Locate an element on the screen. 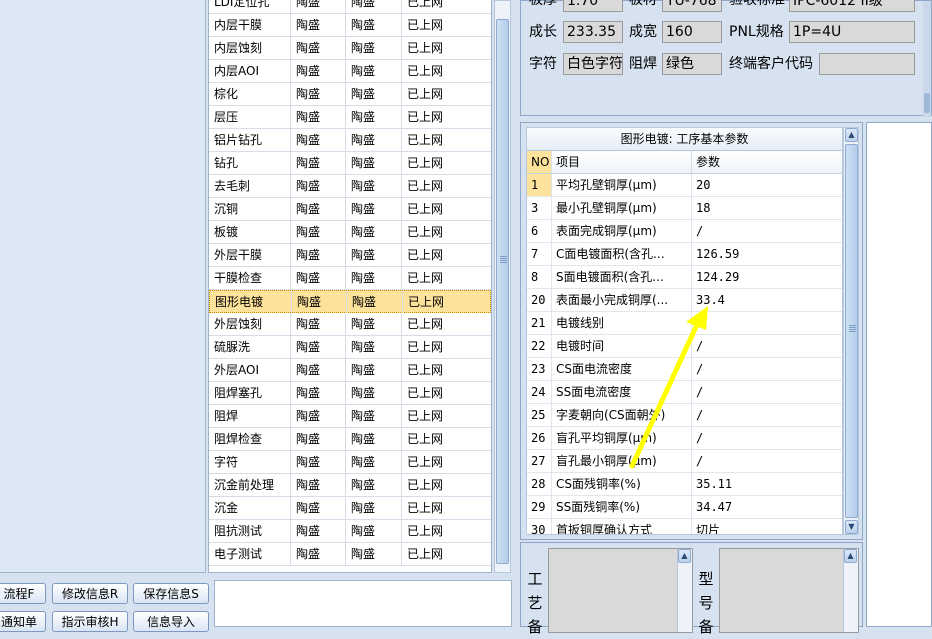 This screenshot has width=932, height=639. process-row: 内层AOI 陶盛 陶盛 已上网 is located at coordinates (350, 71).